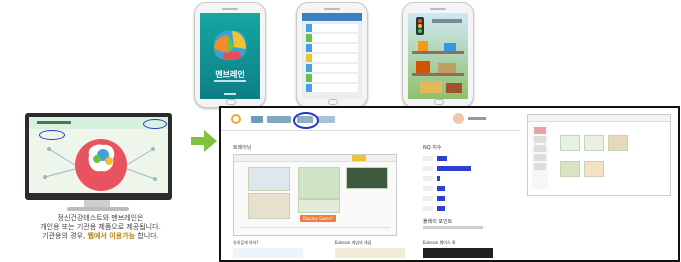 The height and width of the screenshot is (262, 681). I want to click on game-scene-illustration, so click(438, 55).